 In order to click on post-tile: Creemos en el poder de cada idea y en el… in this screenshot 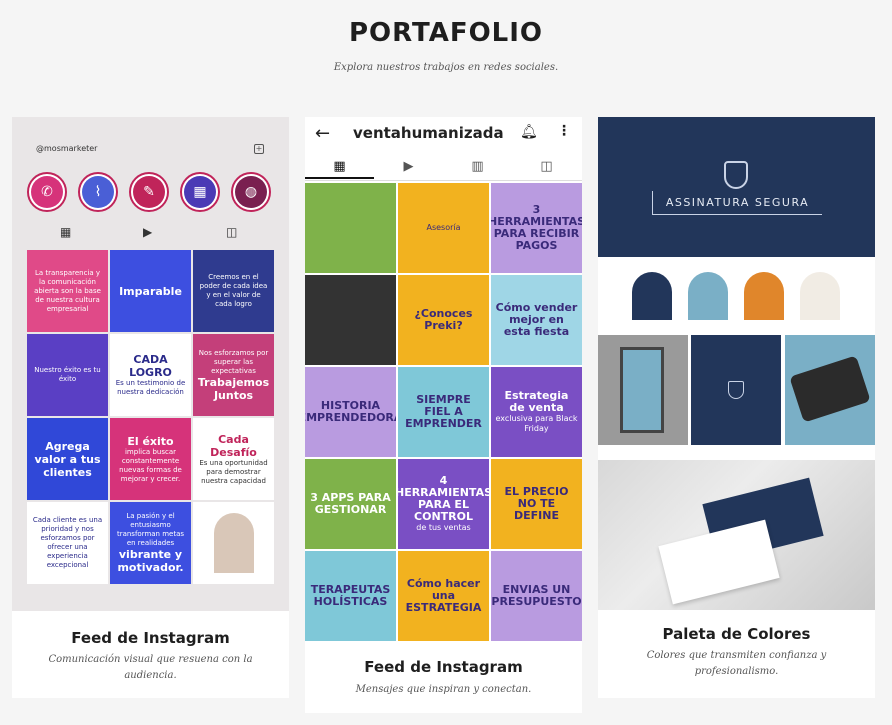, I will do `click(233, 291)`.